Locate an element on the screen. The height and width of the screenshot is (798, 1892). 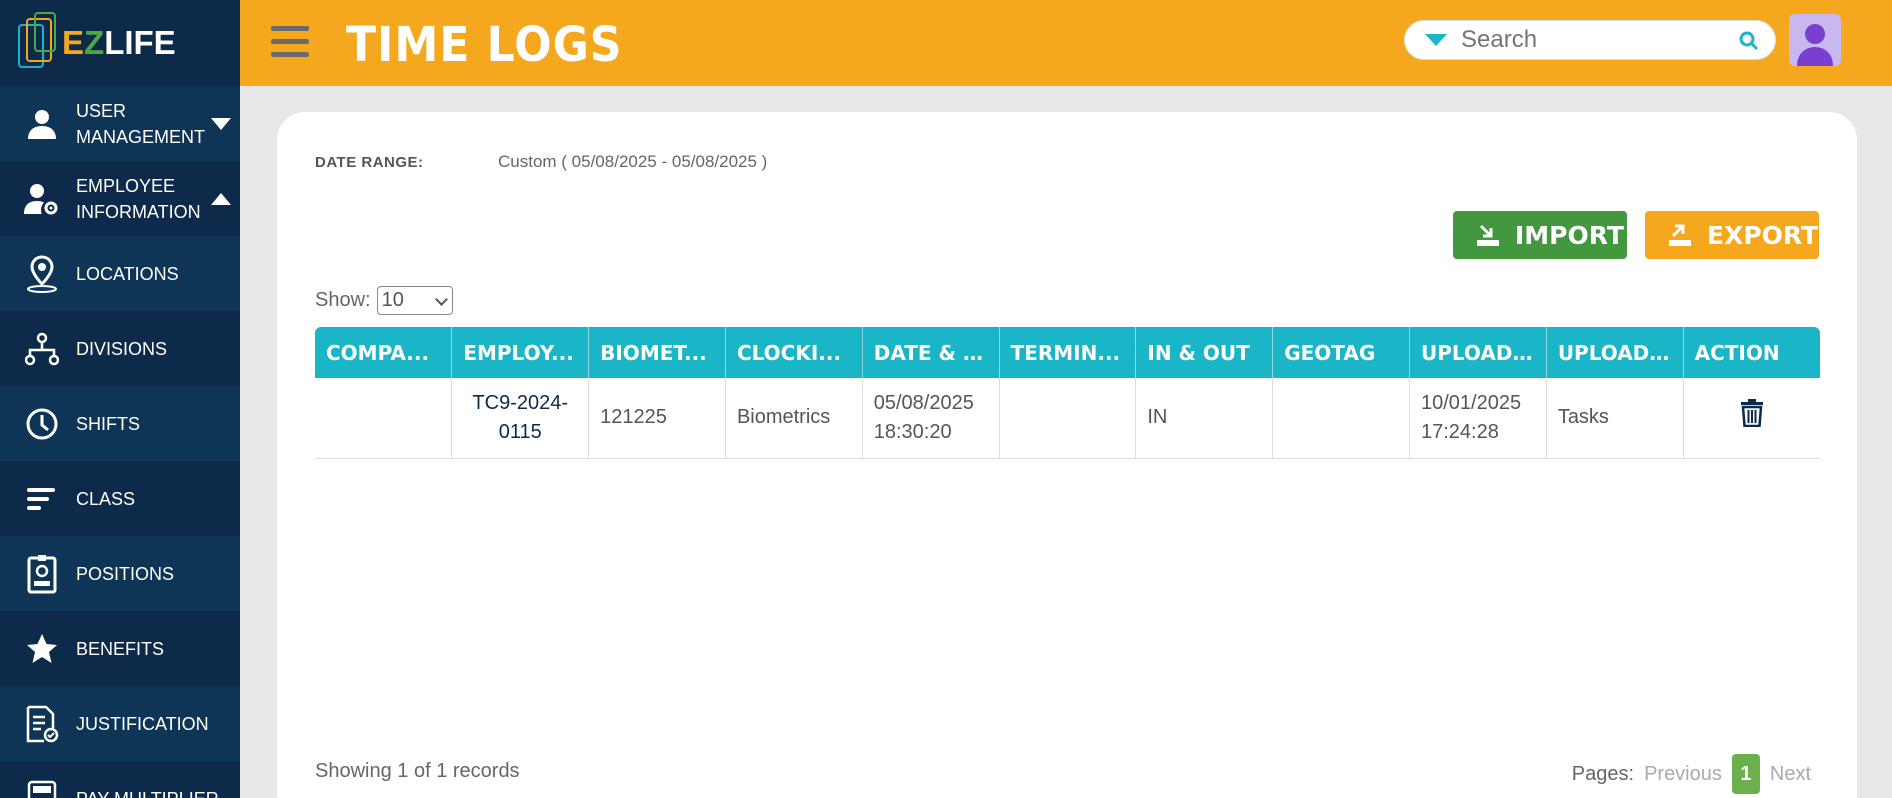
sidebar-item-label: USER MANAGEMENT is located at coordinates (141, 123).